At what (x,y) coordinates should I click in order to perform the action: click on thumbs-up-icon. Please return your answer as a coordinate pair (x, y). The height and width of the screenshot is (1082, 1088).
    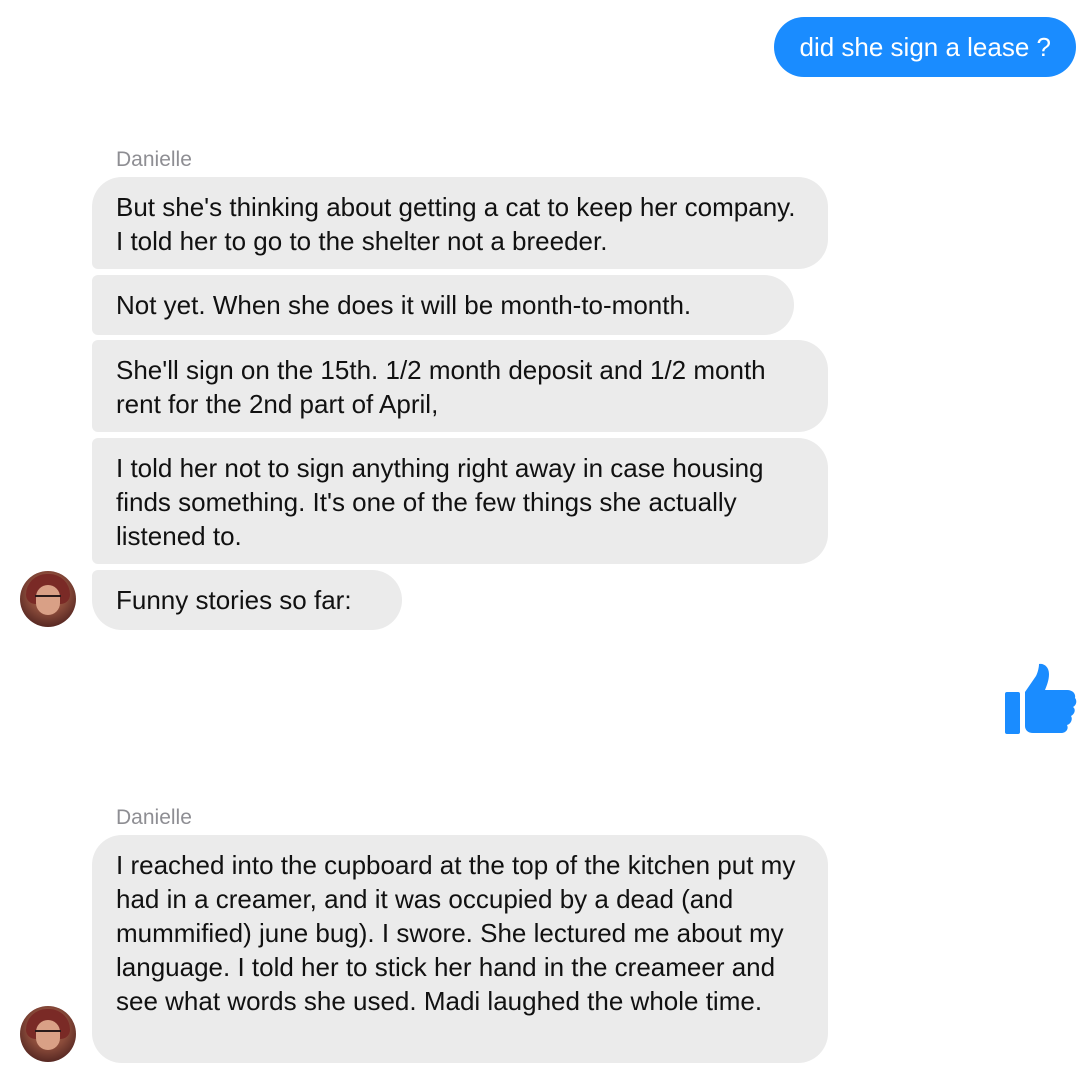
    Looking at the image, I should click on (1040, 699).